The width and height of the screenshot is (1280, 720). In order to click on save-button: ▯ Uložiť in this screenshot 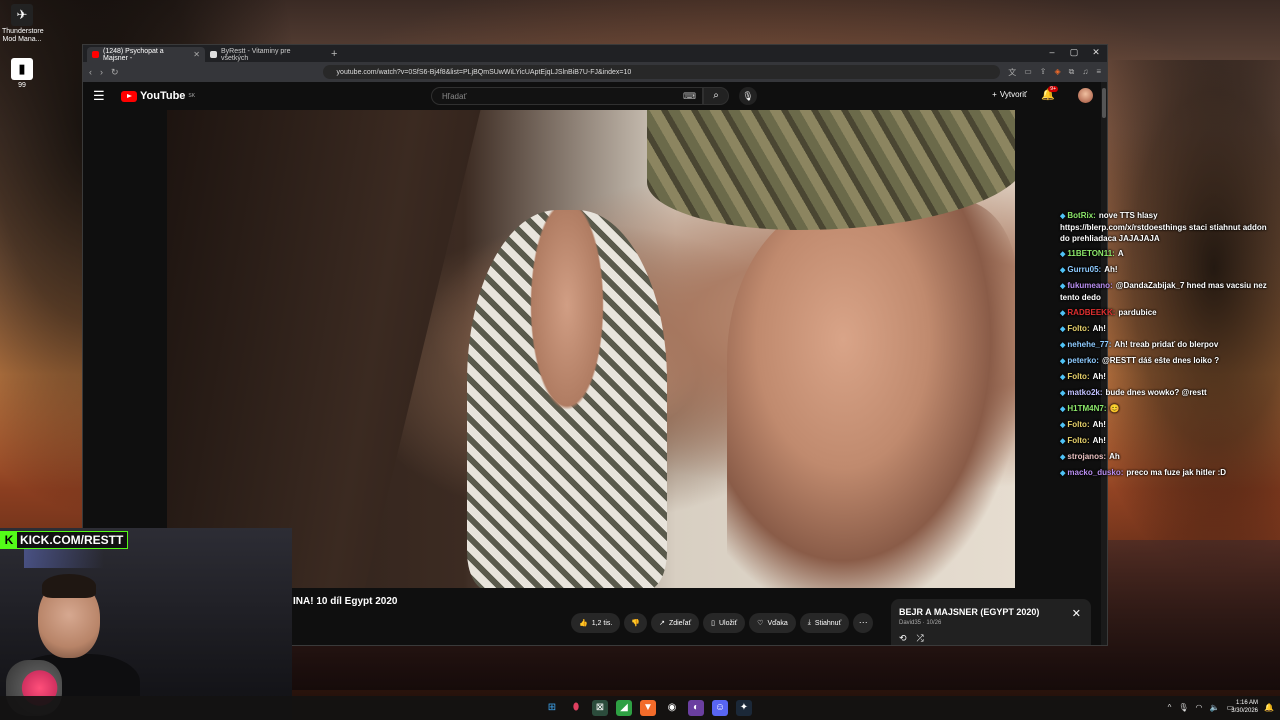, I will do `click(724, 623)`.